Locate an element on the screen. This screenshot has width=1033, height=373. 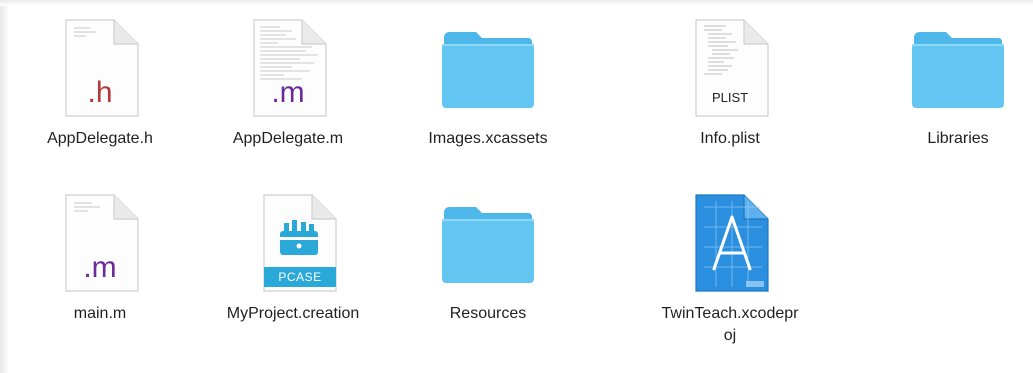
folder-name: Resources is located at coordinates (488, 313).